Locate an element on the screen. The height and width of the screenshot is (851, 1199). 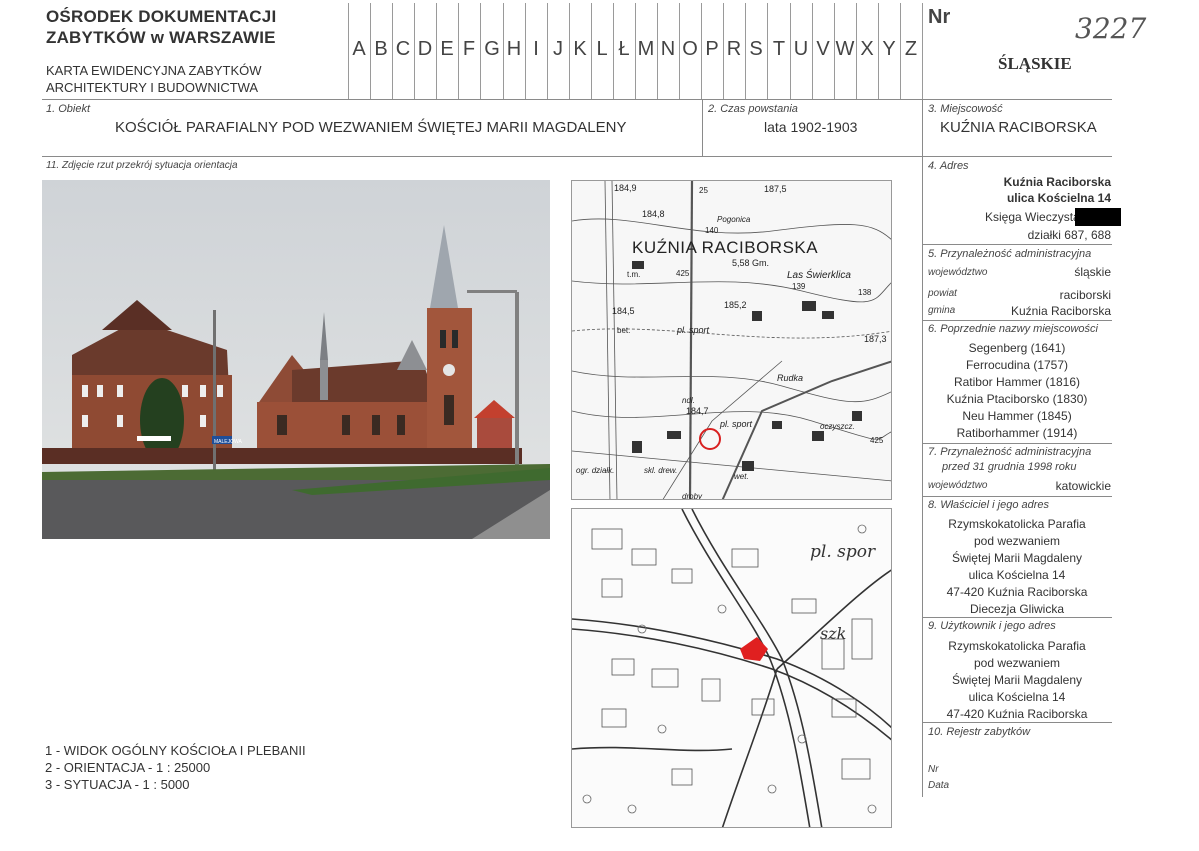
map-label: ndl. is located at coordinates (688, 400).